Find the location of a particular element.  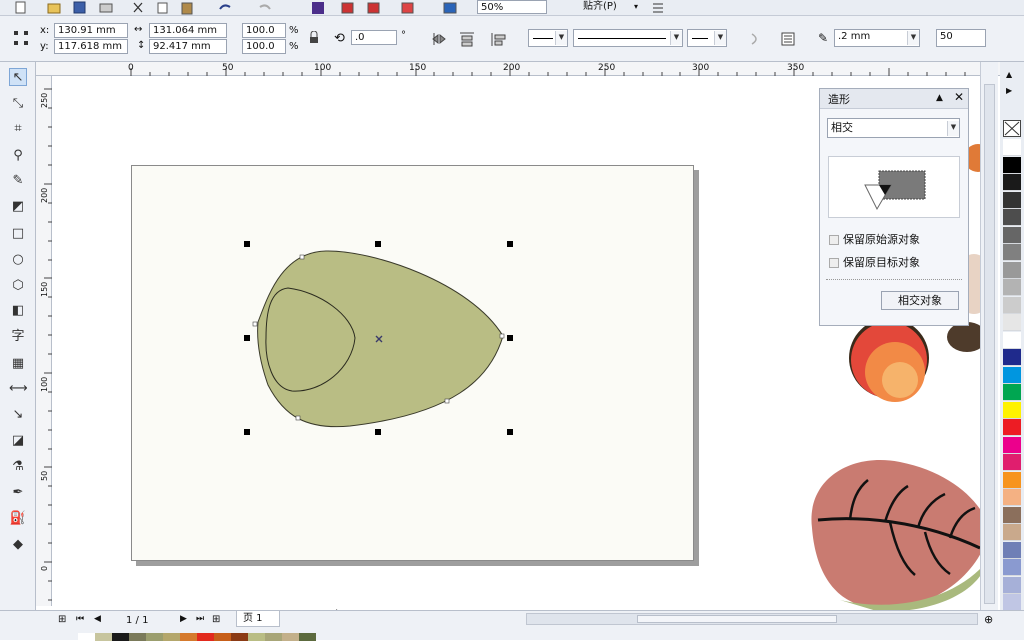

page-counter: 1 / 1 is located at coordinates (137, 620).